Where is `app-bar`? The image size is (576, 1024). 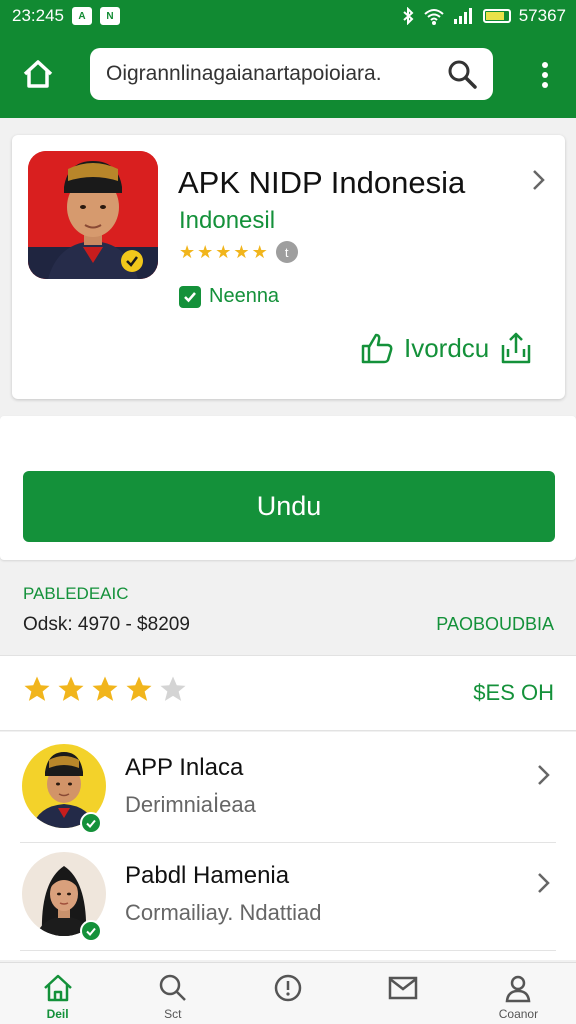 app-bar is located at coordinates (288, 75).